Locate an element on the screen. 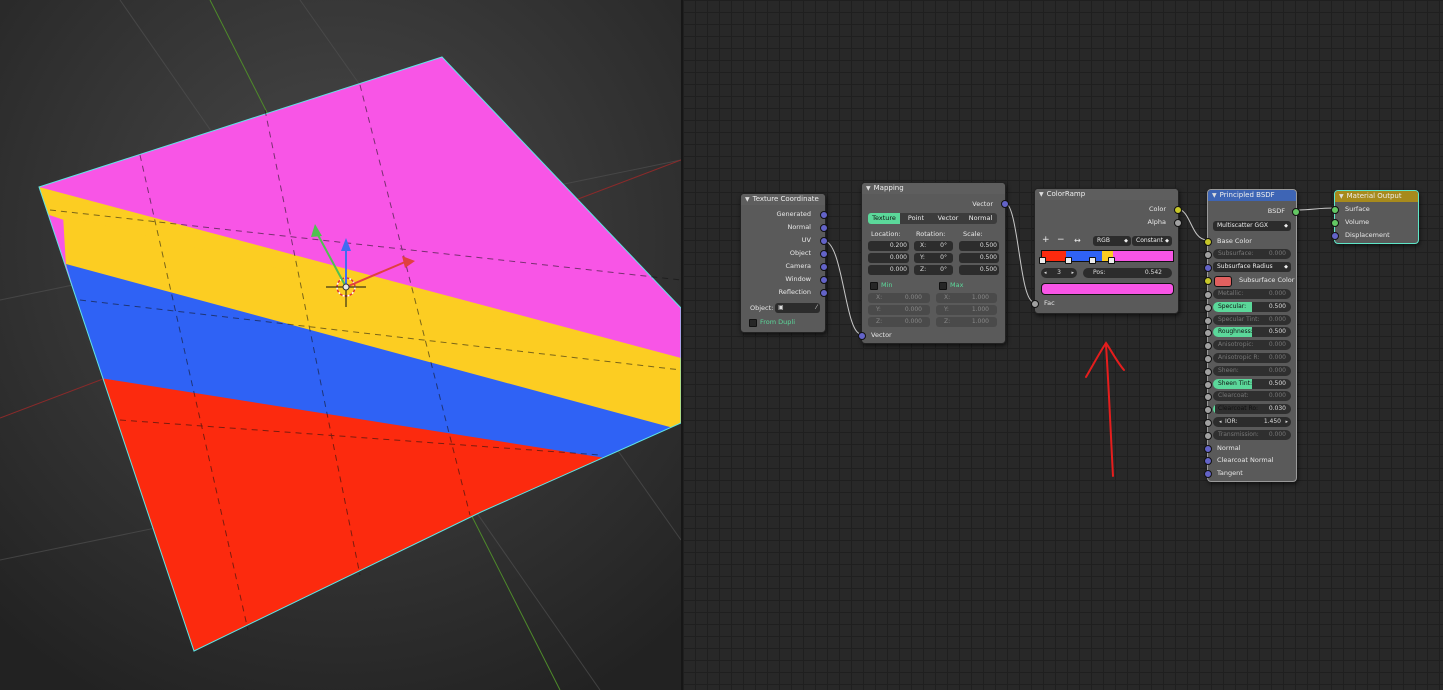  sheen-slider: Sheen: 0.000 is located at coordinates (1252, 370).